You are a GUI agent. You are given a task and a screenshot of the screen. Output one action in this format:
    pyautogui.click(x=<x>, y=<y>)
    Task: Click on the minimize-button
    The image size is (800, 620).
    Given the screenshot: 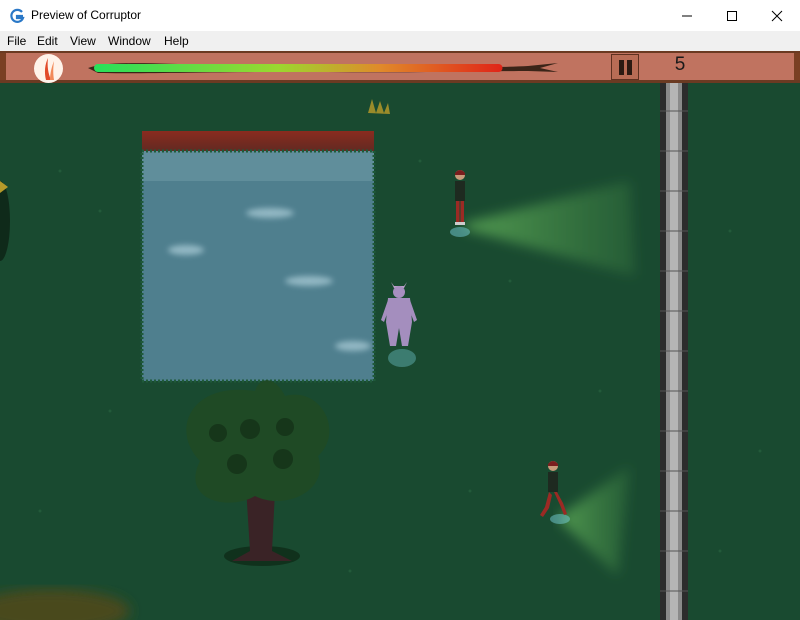 What is the action you would take?
    pyautogui.click(x=687, y=15)
    